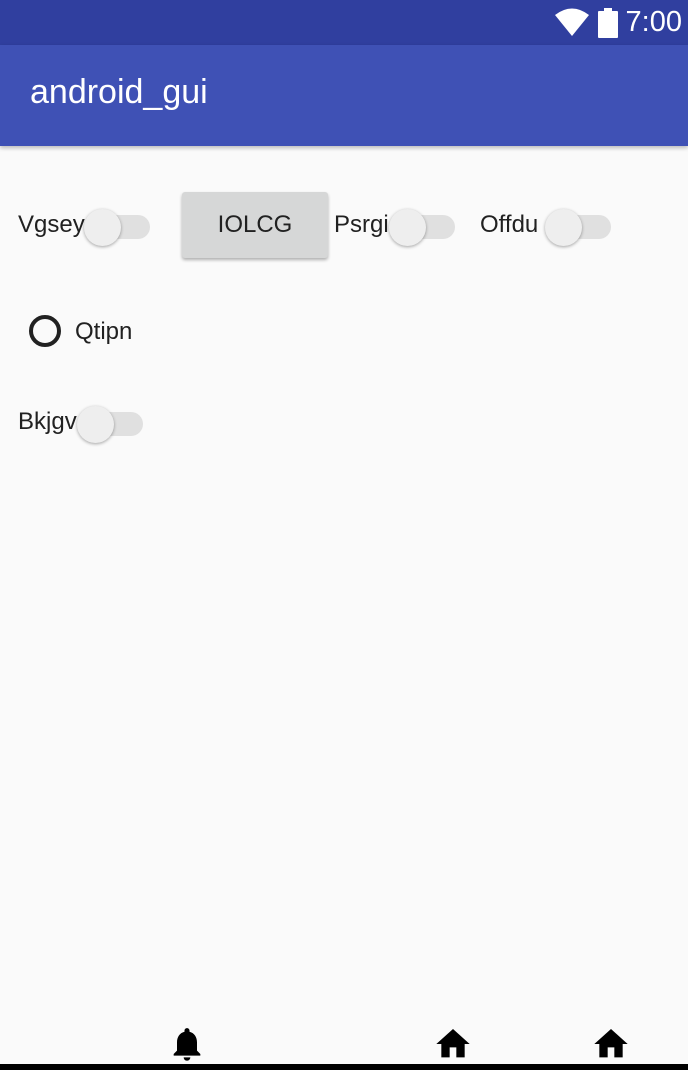 The width and height of the screenshot is (688, 1070). I want to click on switch-vgsey, so click(118, 224).